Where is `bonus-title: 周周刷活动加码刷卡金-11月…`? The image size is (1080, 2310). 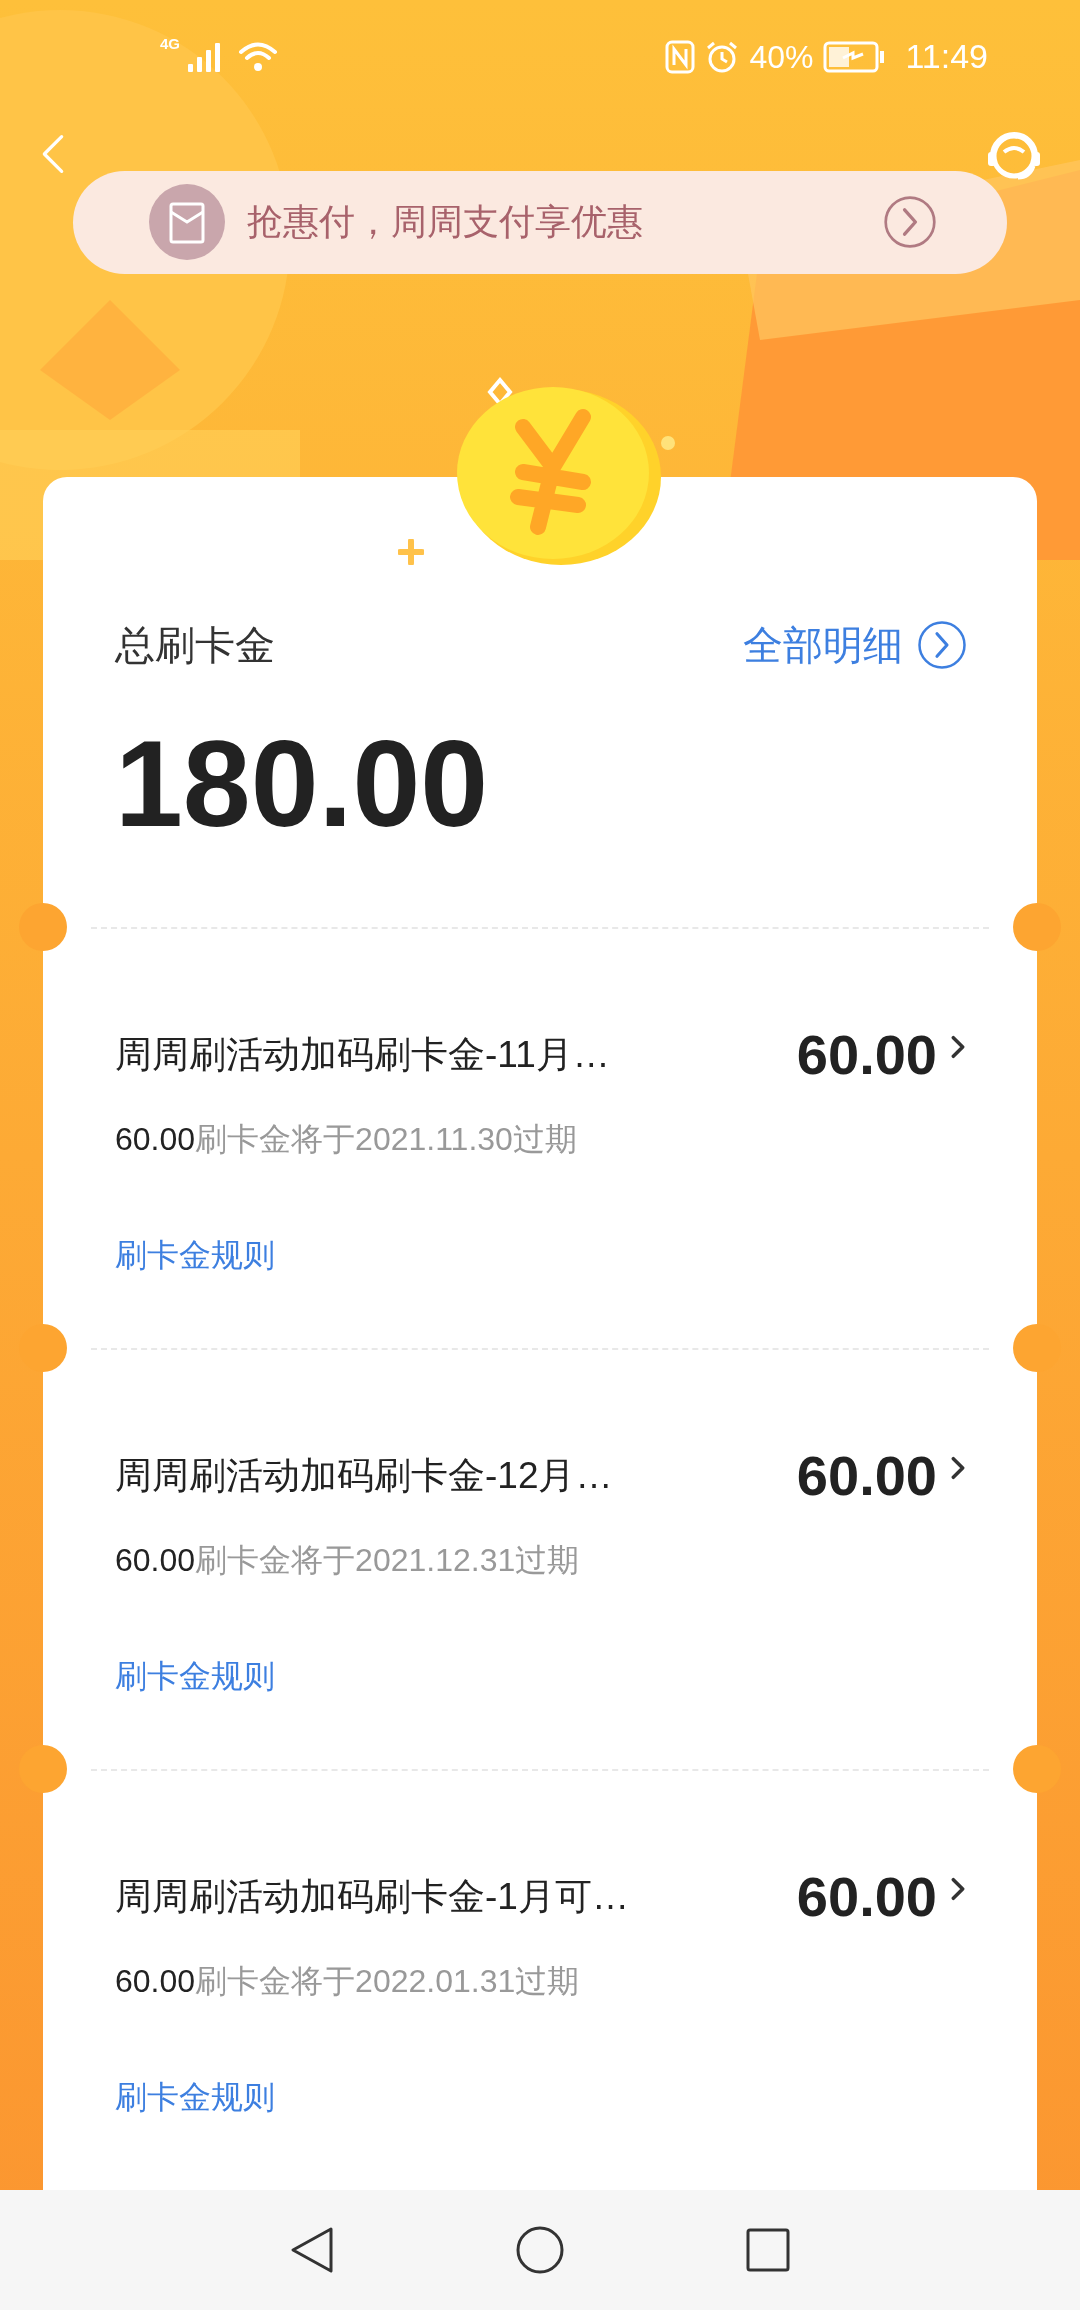 bonus-title: 周周刷活动加码刷卡金-11月… is located at coordinates (362, 1055).